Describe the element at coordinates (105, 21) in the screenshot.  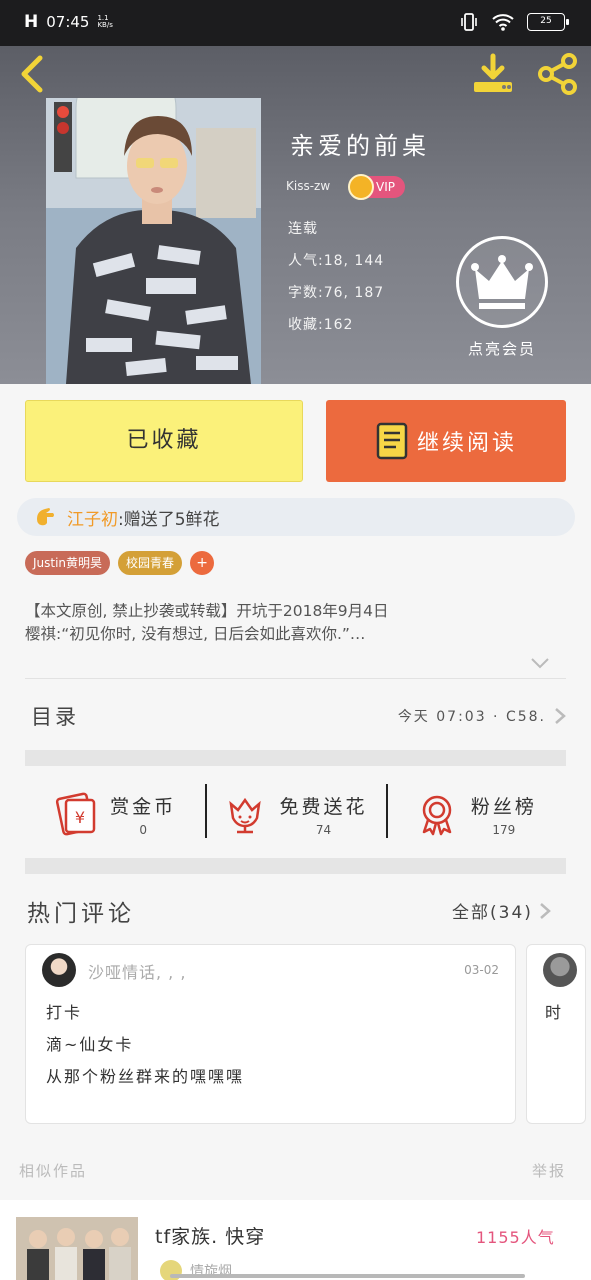
I see `net-speed: 1.1 KB/s` at that location.